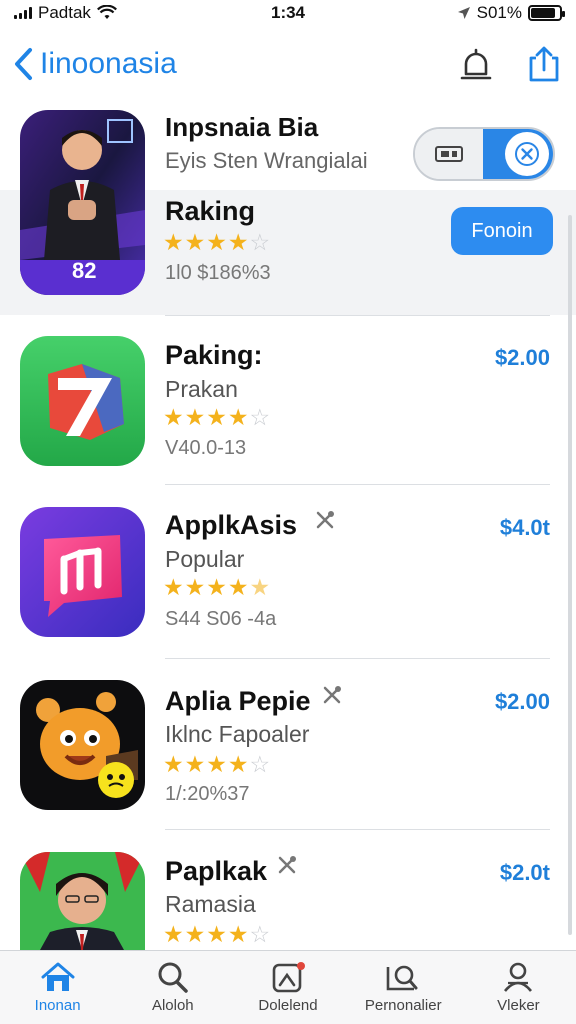 This screenshot has width=576, height=1024. I want to click on tab-label: Aloloh, so click(172, 1005).